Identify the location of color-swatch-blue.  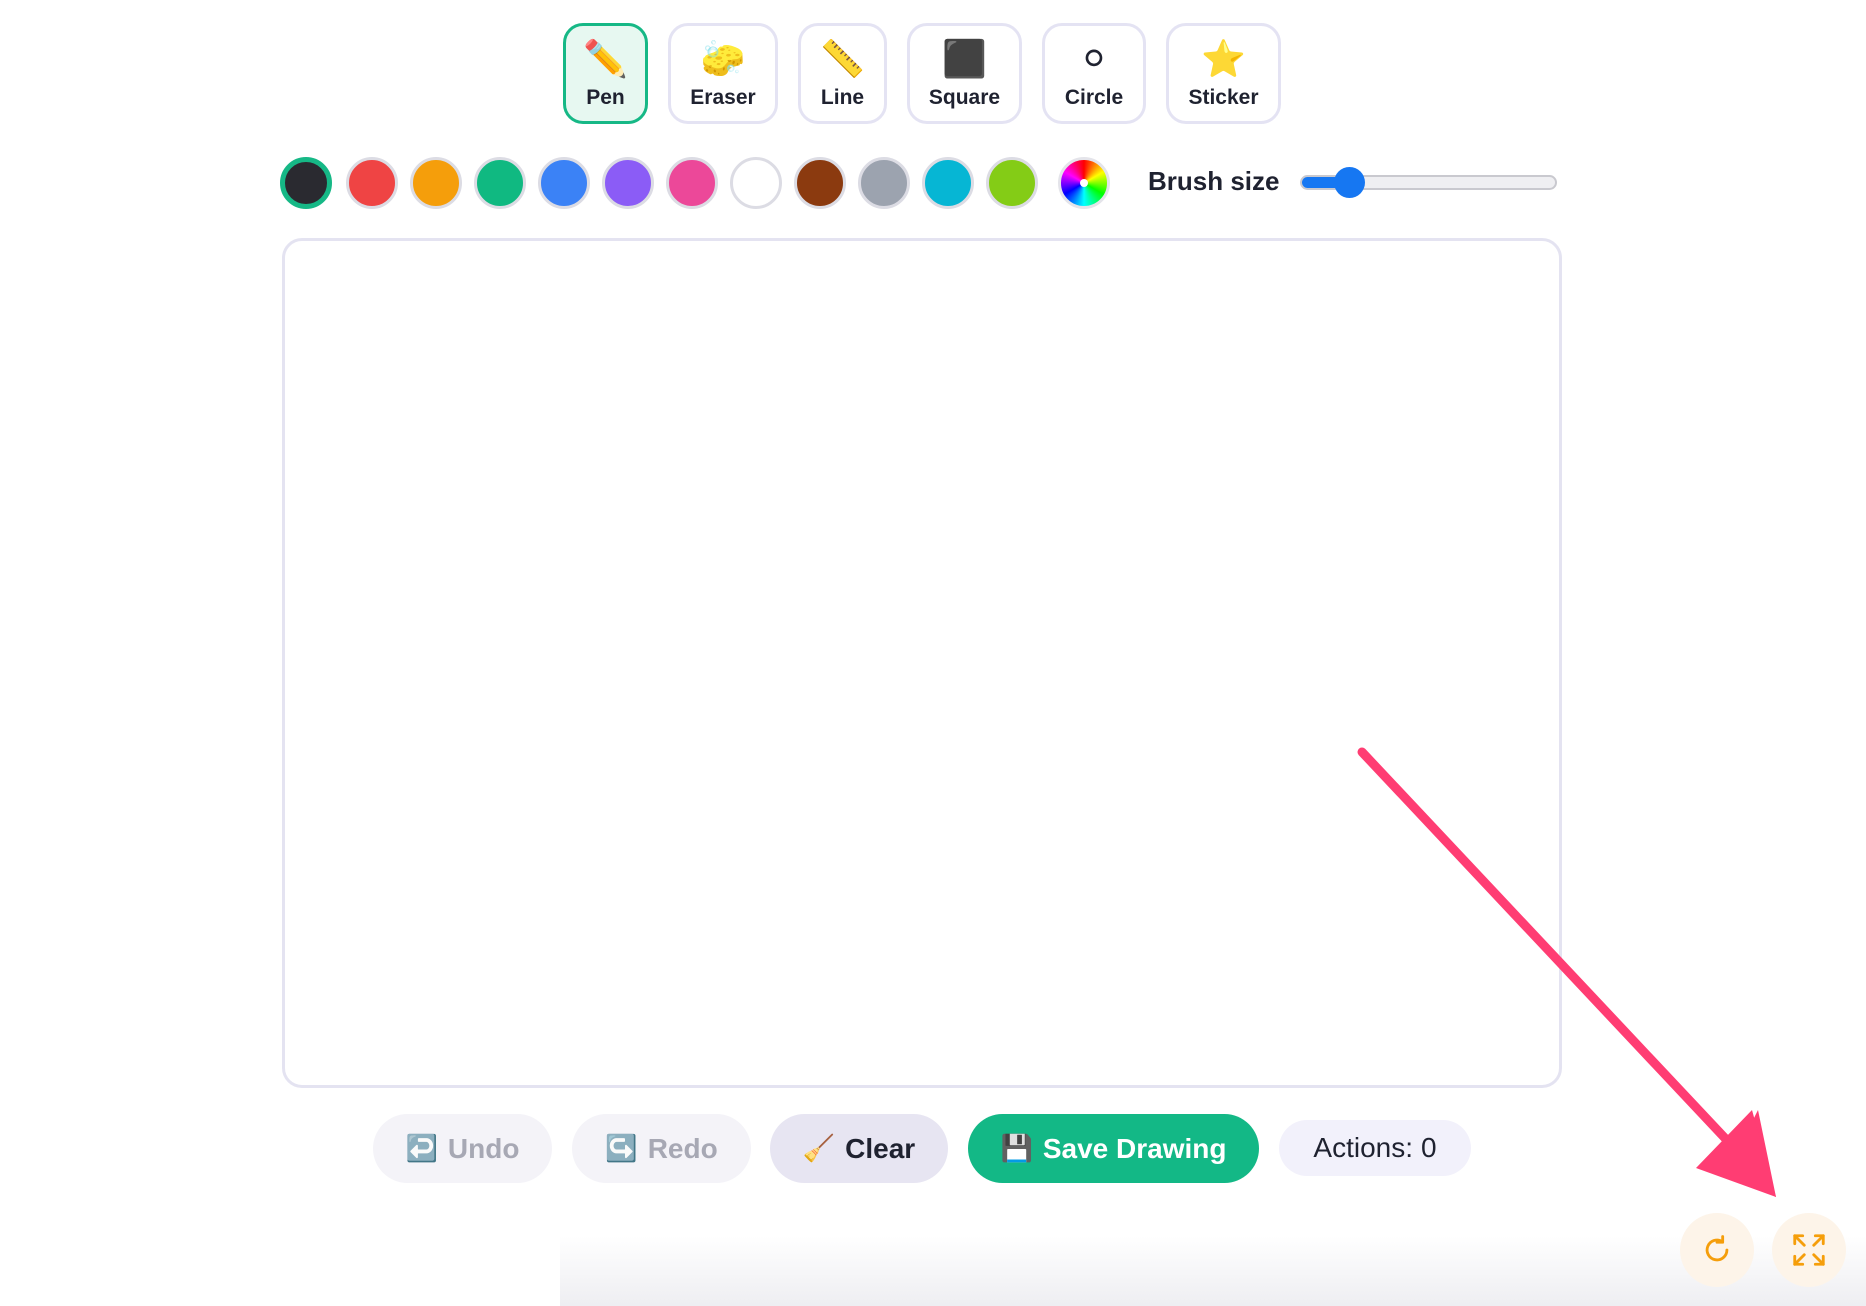
(564, 183).